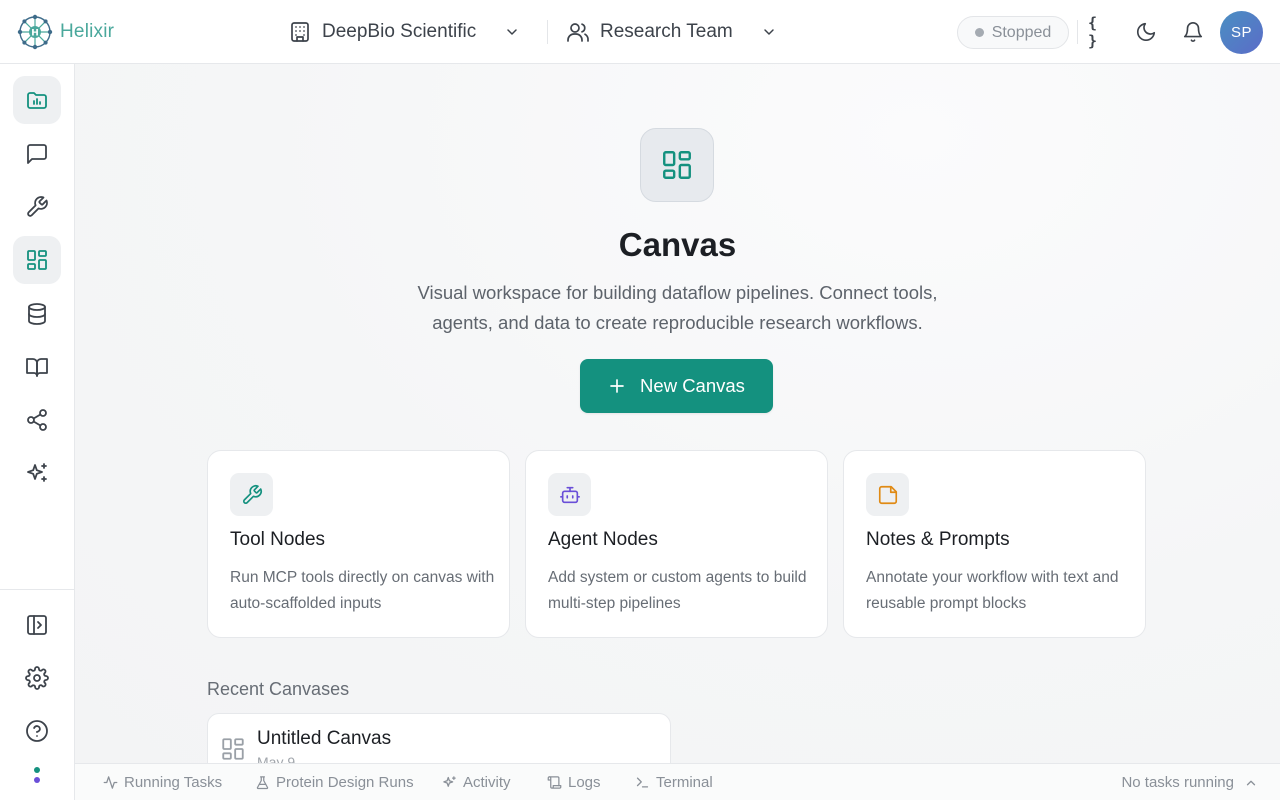 The height and width of the screenshot is (800, 1280). What do you see at coordinates (578, 32) in the screenshot?
I see `users-icon` at bounding box center [578, 32].